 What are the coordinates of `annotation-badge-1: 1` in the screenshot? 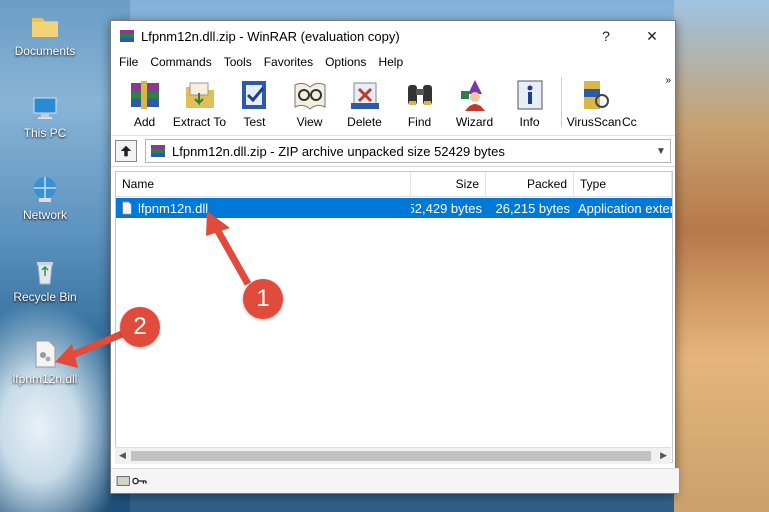 It's located at (263, 299).